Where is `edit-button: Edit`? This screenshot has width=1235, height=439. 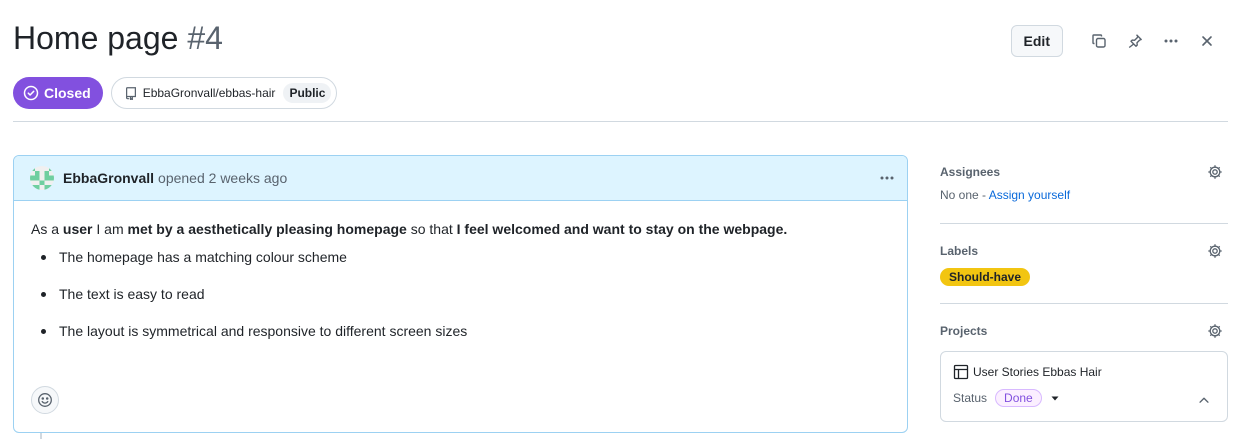
edit-button: Edit is located at coordinates (1036, 41).